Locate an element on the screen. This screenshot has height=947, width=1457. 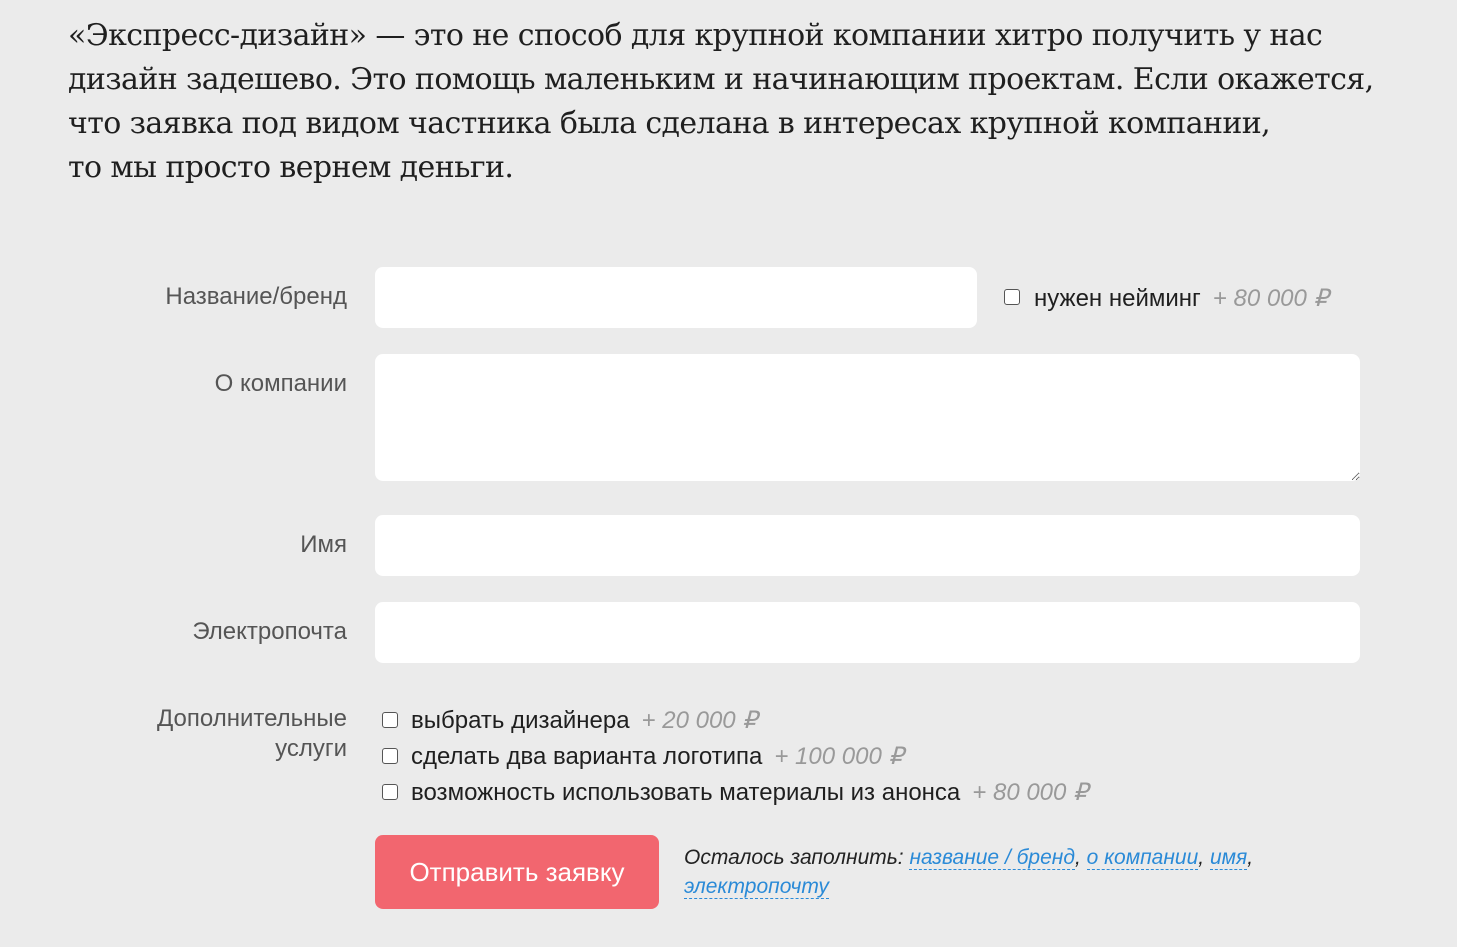
extra-option-price: + 80 000 ₽ is located at coordinates (1030, 792).